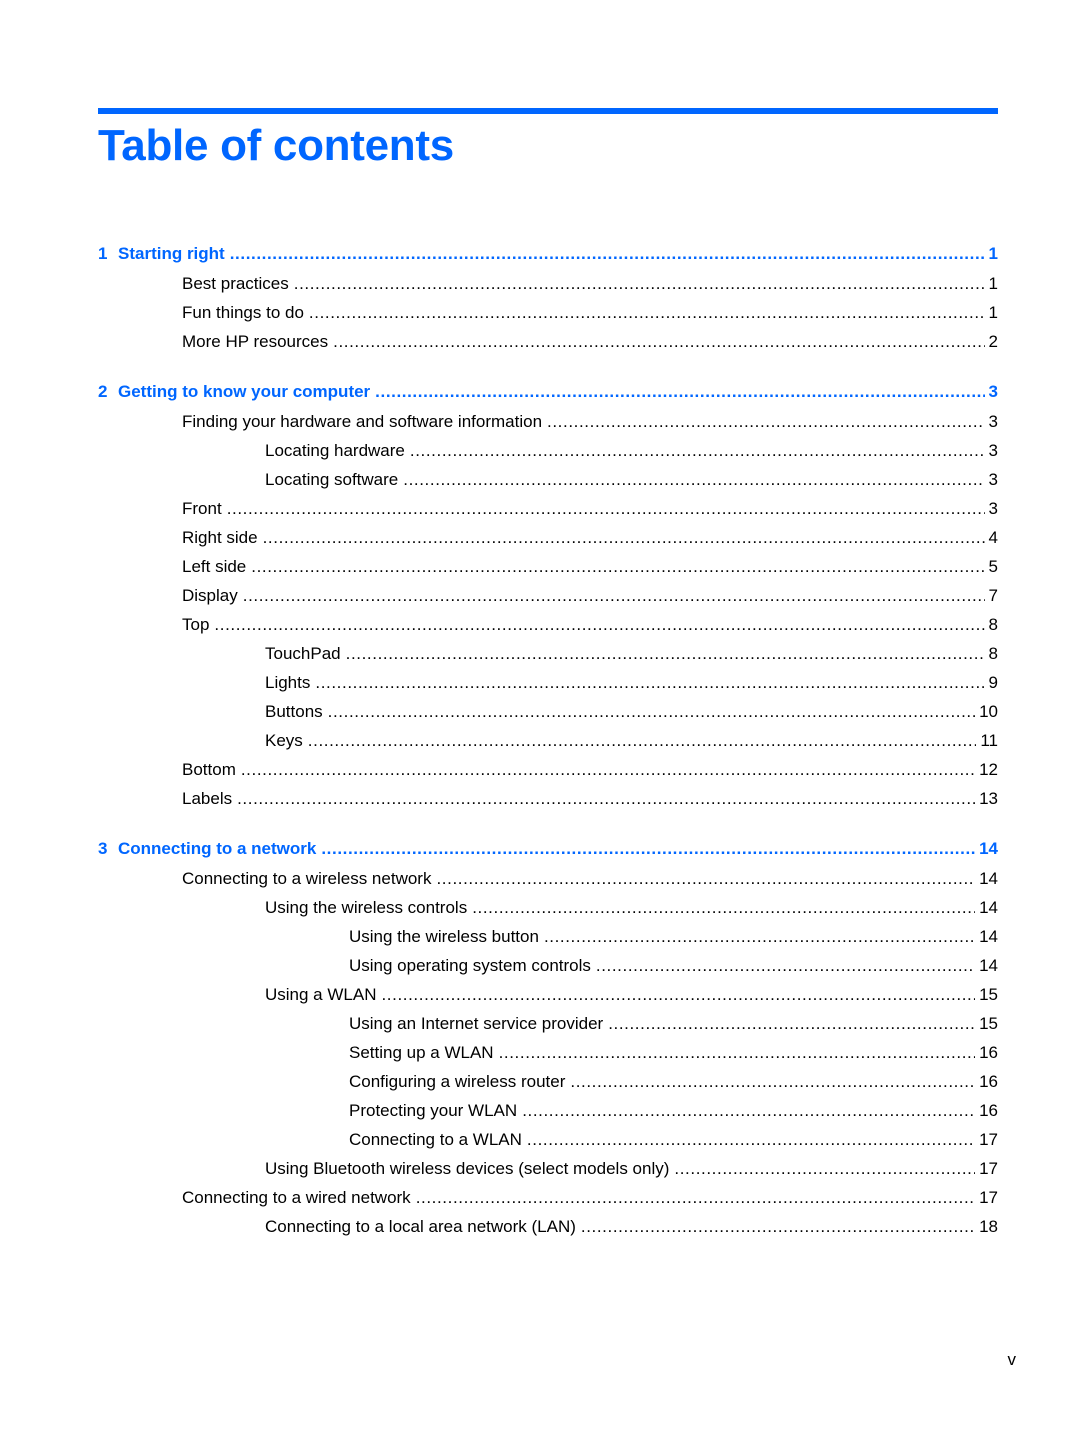  I want to click on toc-entry: Locating hardware 3, so click(548, 450).